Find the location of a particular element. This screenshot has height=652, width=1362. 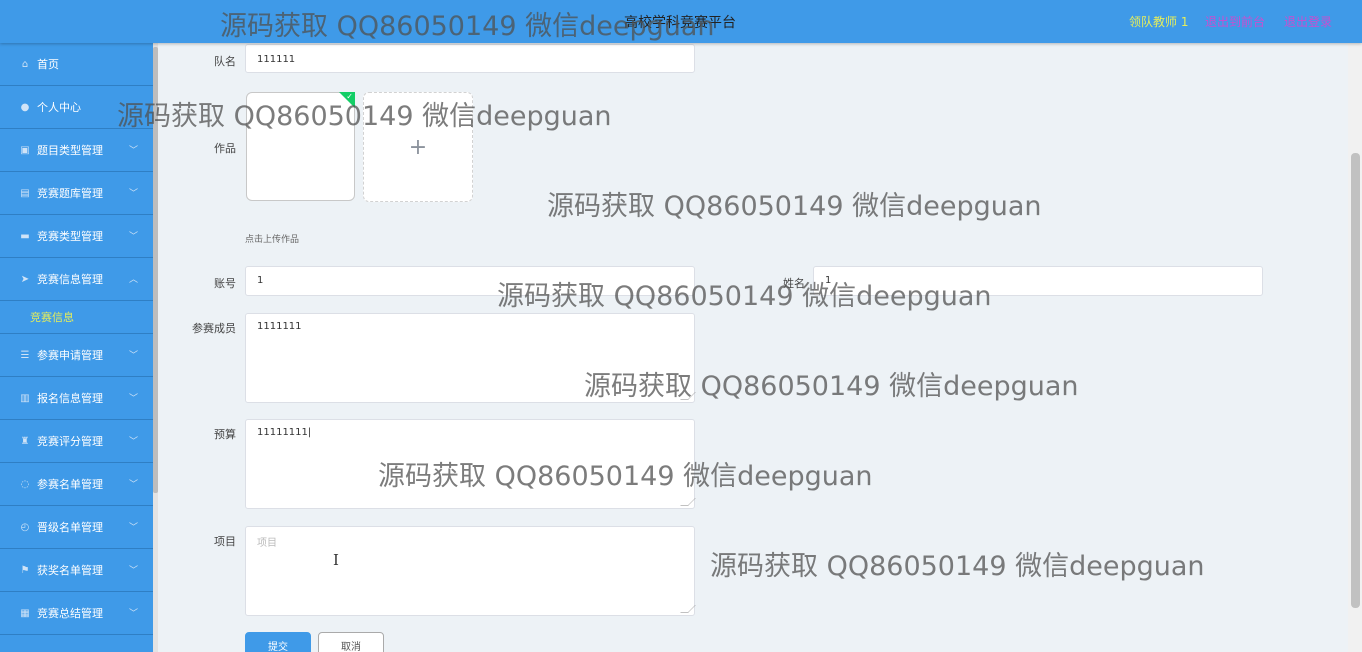

sidebar-item-competition-info: ➤ 竞赛信息管理 ︿ is located at coordinates (76, 279).